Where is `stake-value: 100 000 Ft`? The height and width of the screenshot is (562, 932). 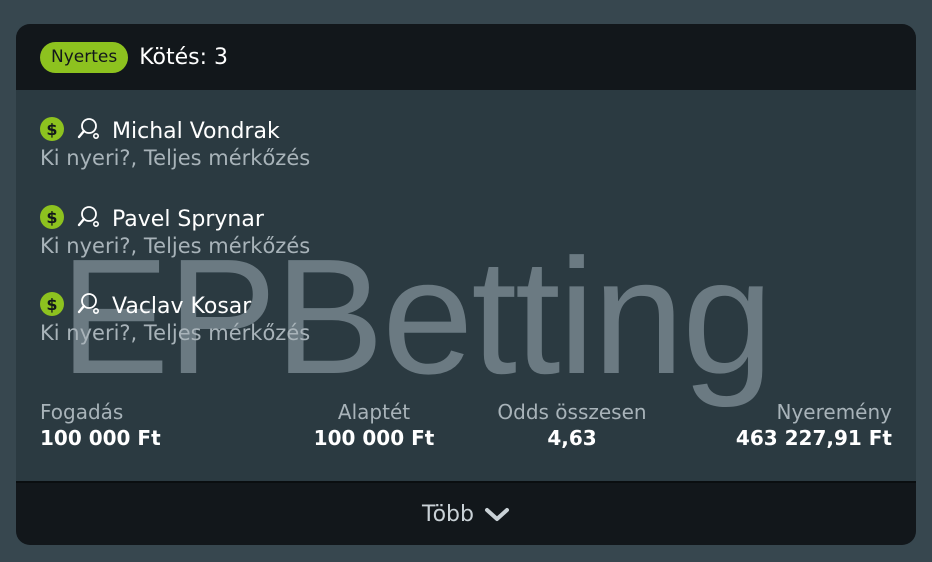 stake-value: 100 000 Ft is located at coordinates (100, 438).